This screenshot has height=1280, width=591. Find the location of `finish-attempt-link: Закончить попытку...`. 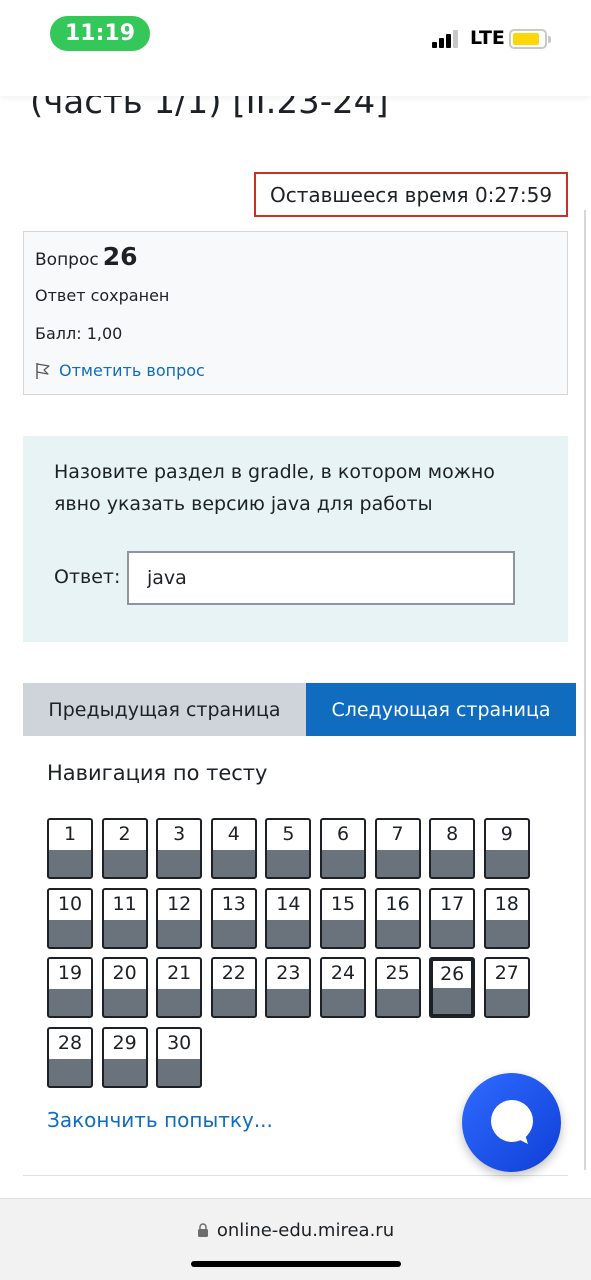

finish-attempt-link: Закончить попытку... is located at coordinates (160, 1120).